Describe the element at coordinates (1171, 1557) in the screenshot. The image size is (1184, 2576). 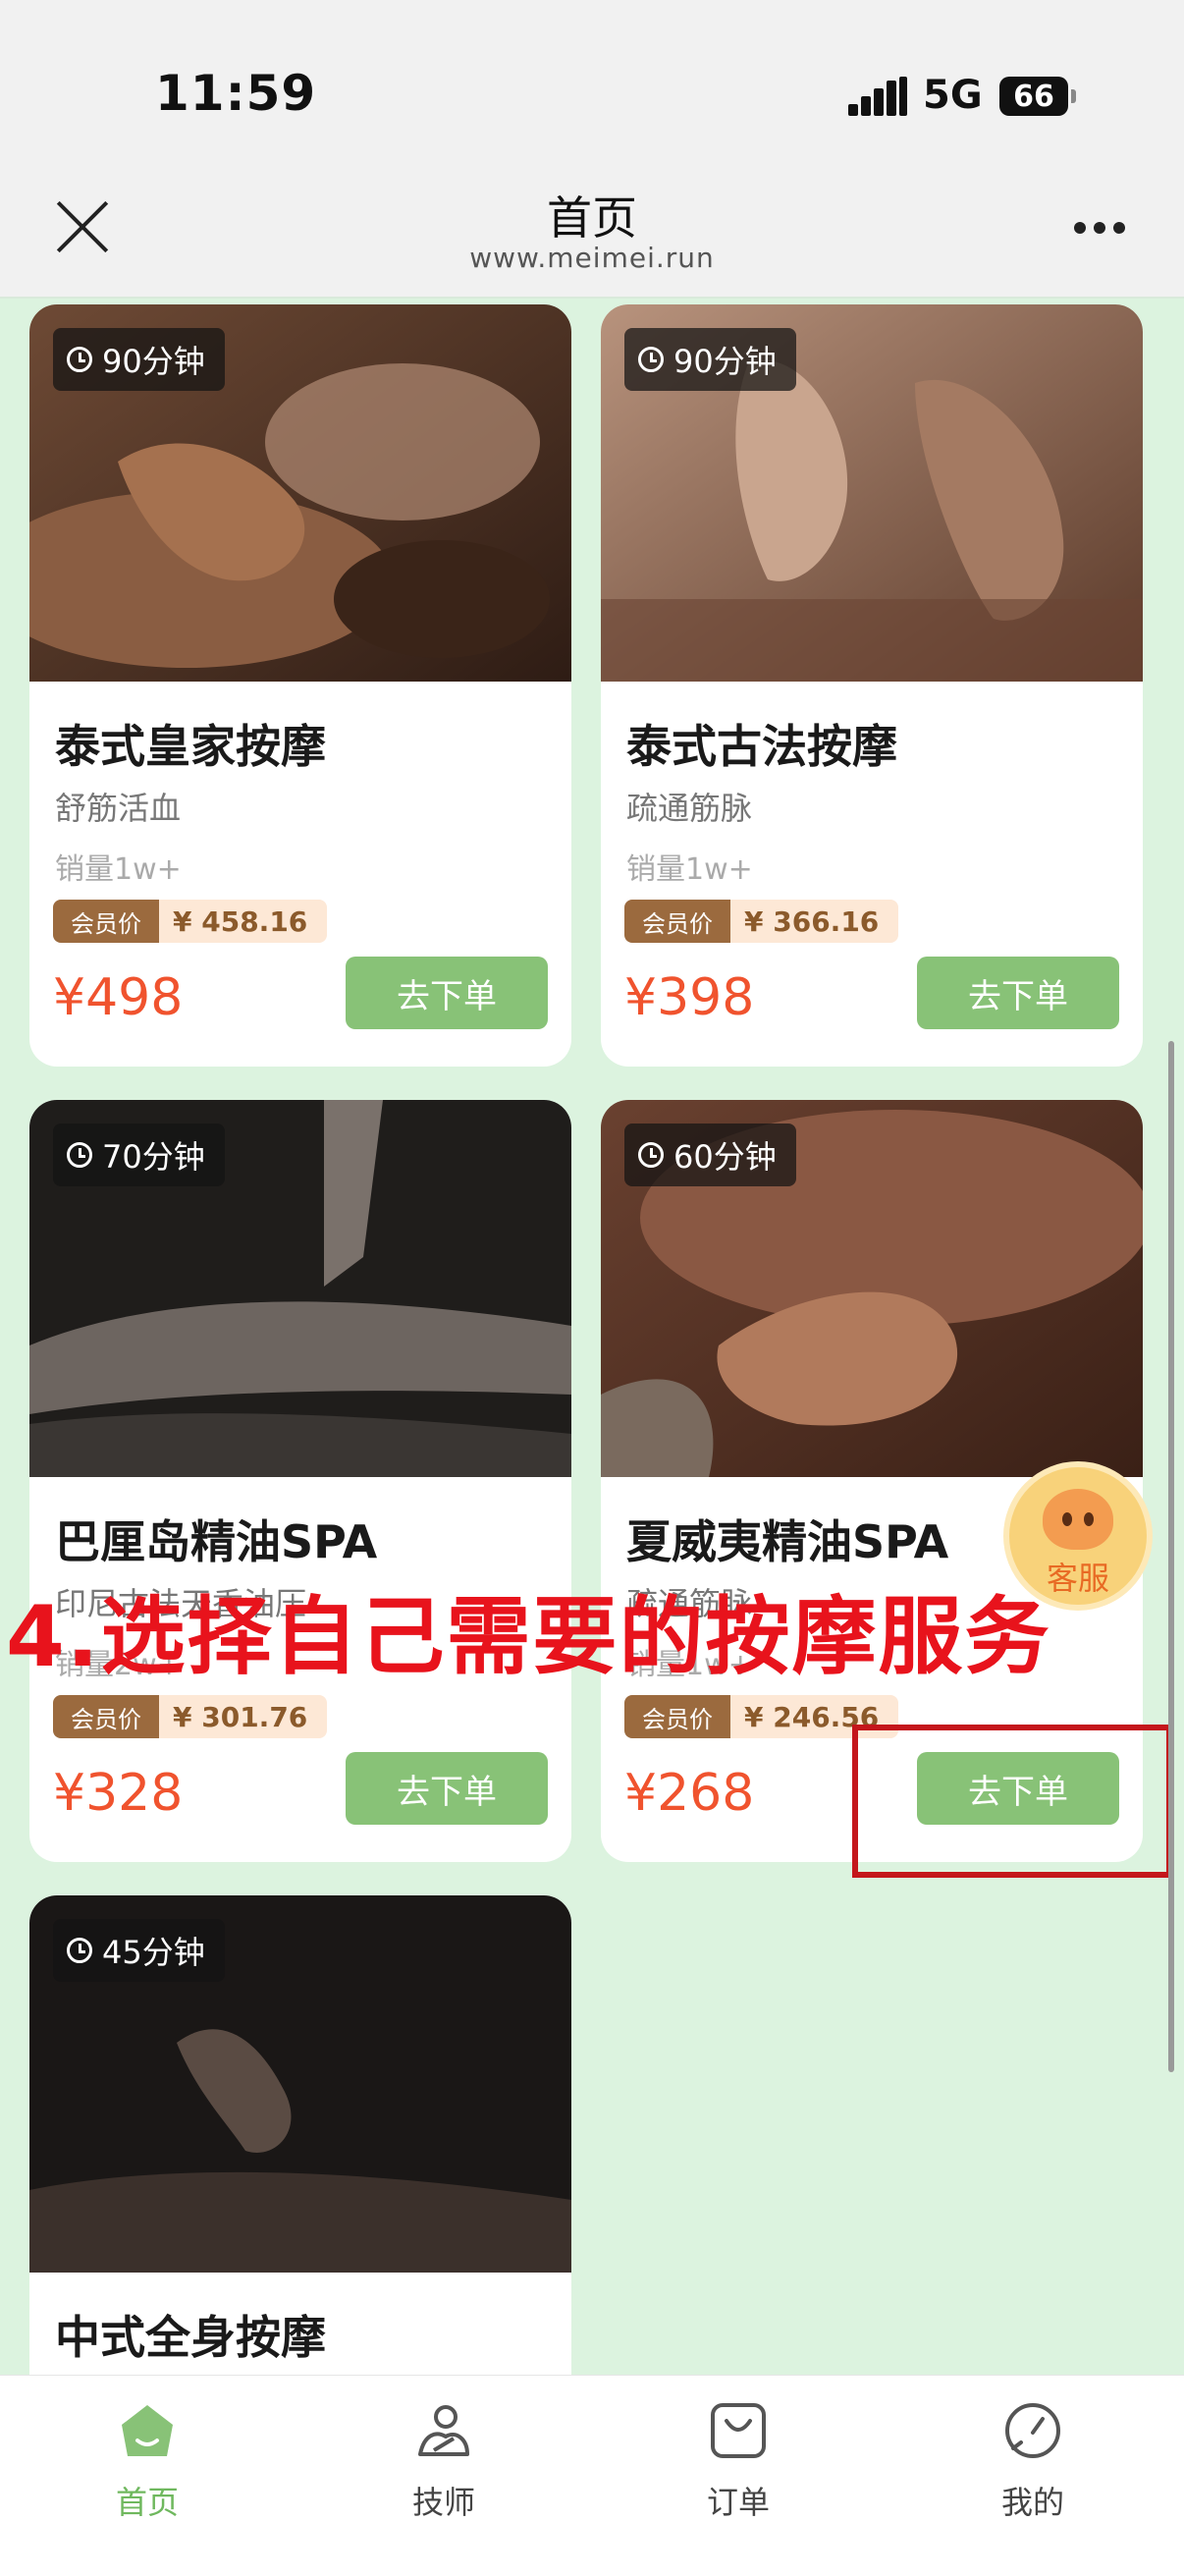
I see `scrollbar` at that location.